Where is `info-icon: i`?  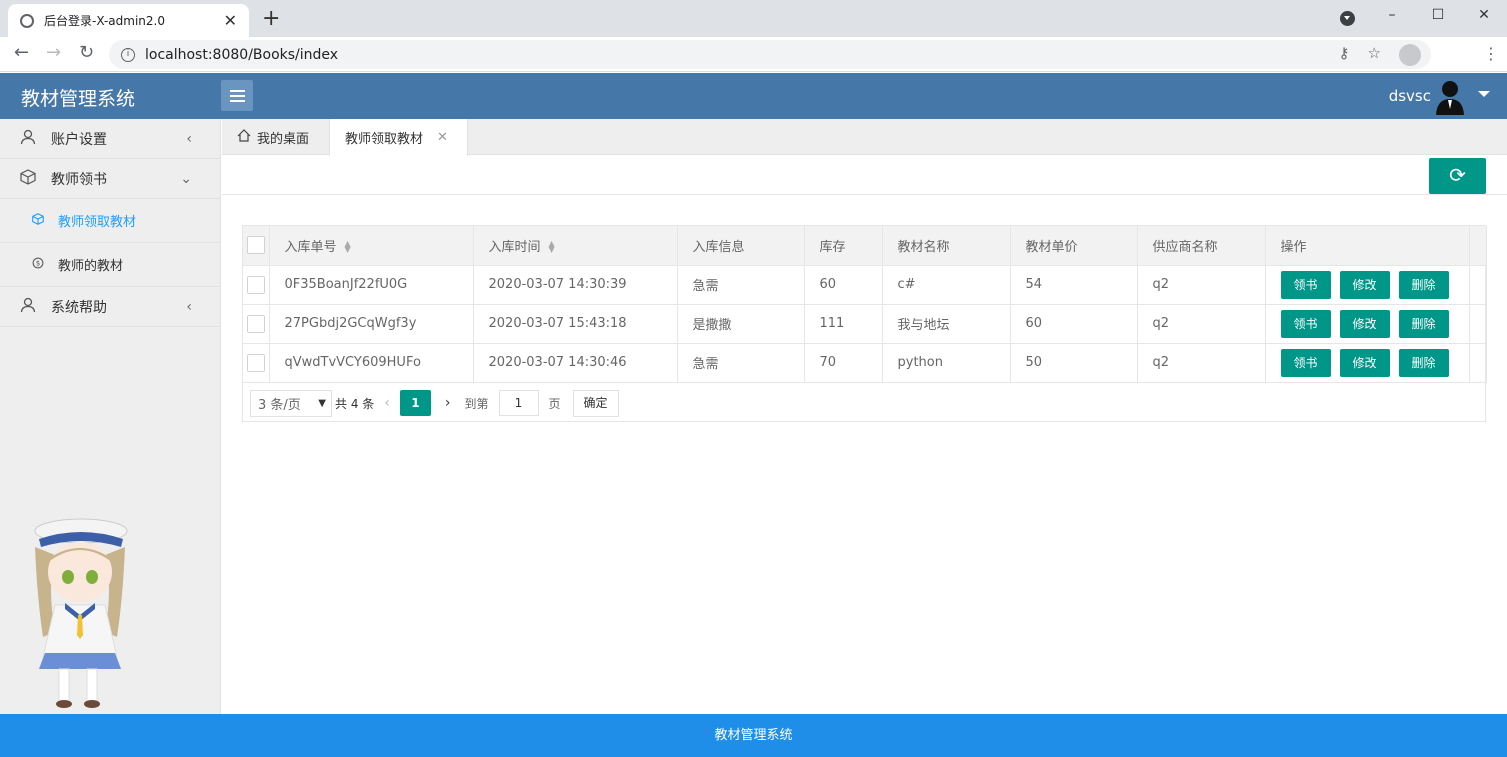
info-icon: i is located at coordinates (128, 54).